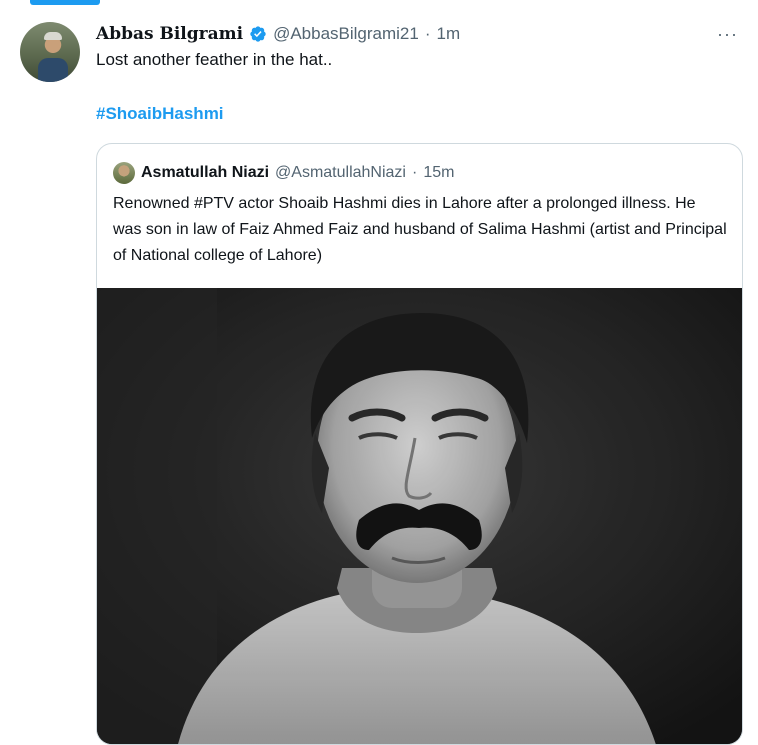  What do you see at coordinates (340, 173) in the screenshot?
I see `quoted-handle: @AsmatullahNiazi` at bounding box center [340, 173].